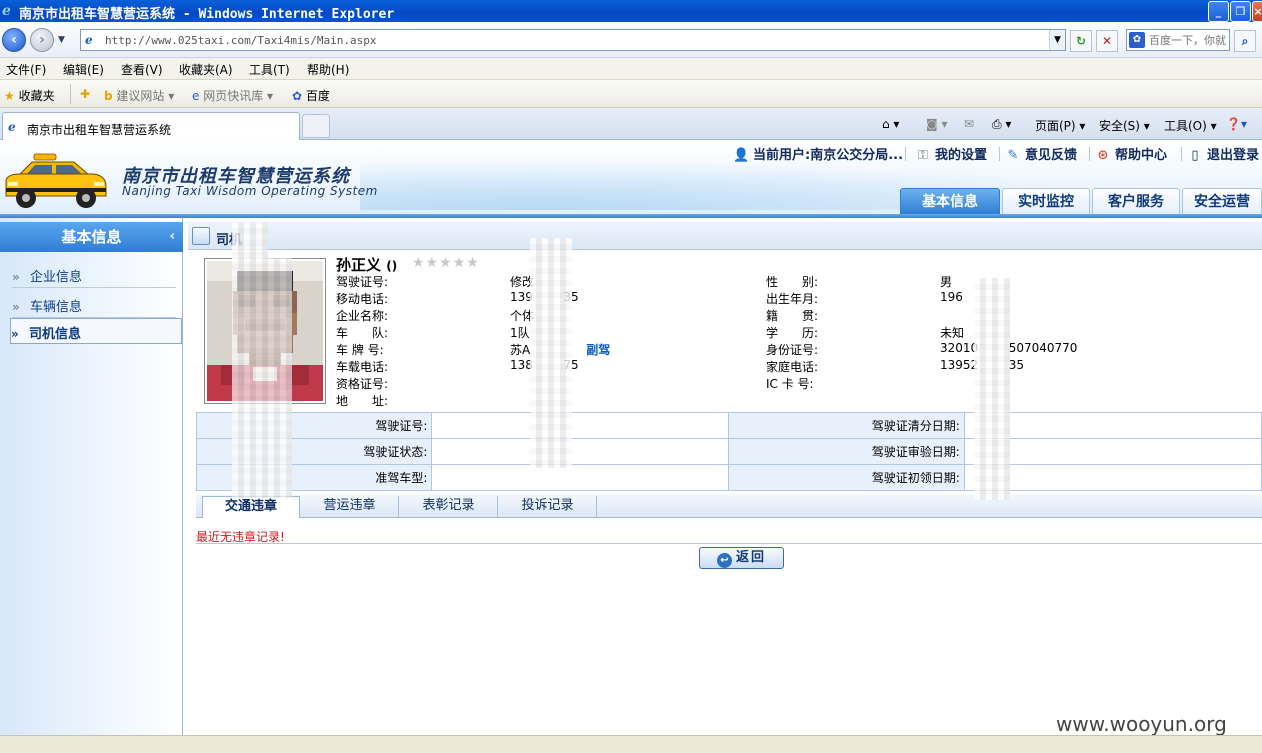 This screenshot has width=1262, height=753. I want to click on top-links: 👤 当前用户:南京公交分局... ⚿ 我的设置 ✎ 意见反馈 ⊛ 帮助中心 ▯ 退出登录, so click(997, 154).